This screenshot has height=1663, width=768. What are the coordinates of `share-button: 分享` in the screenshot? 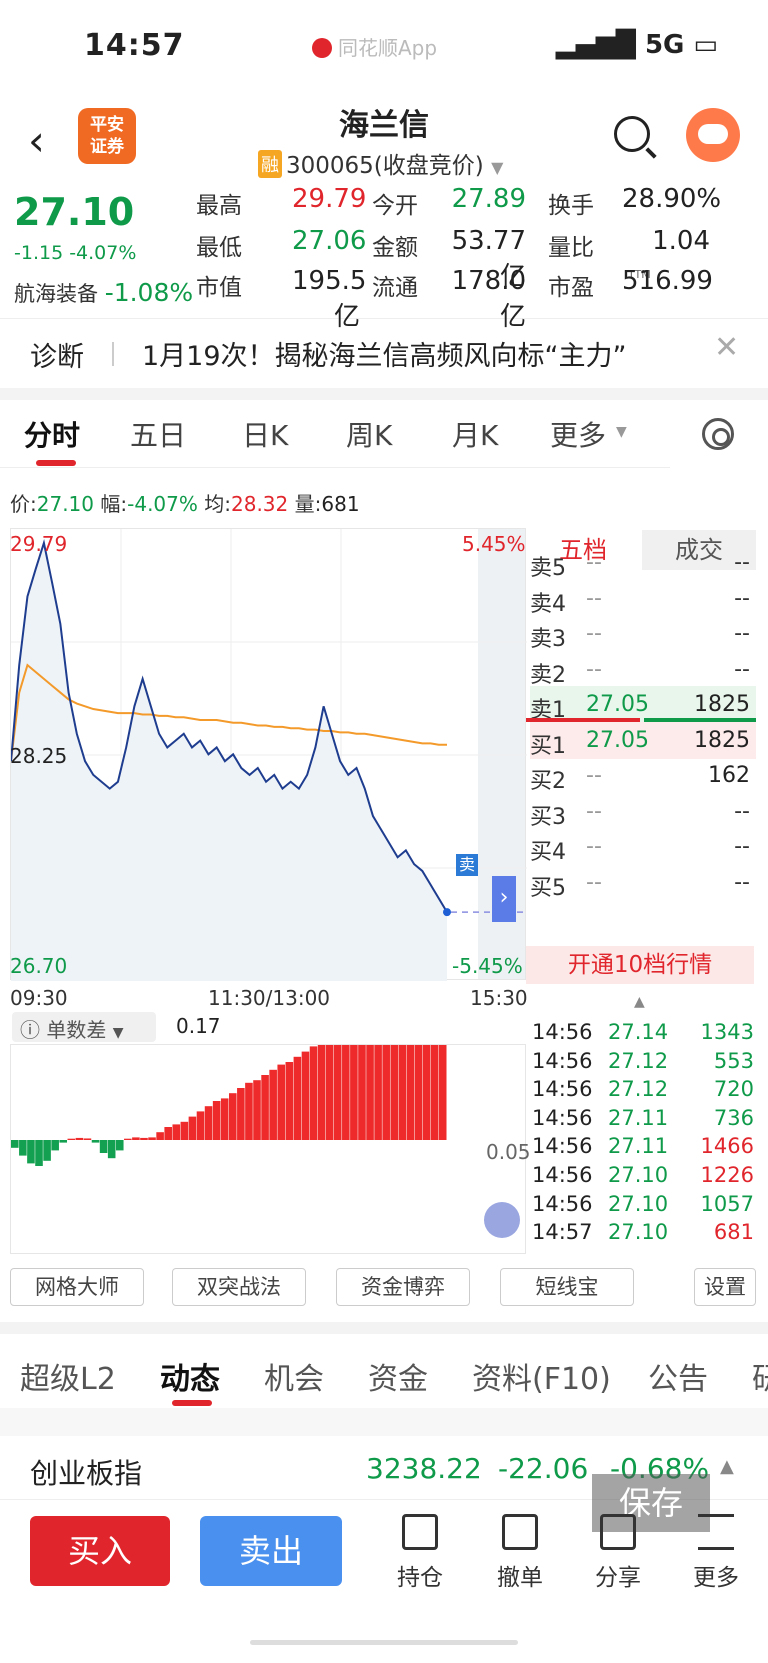 It's located at (618, 1553).